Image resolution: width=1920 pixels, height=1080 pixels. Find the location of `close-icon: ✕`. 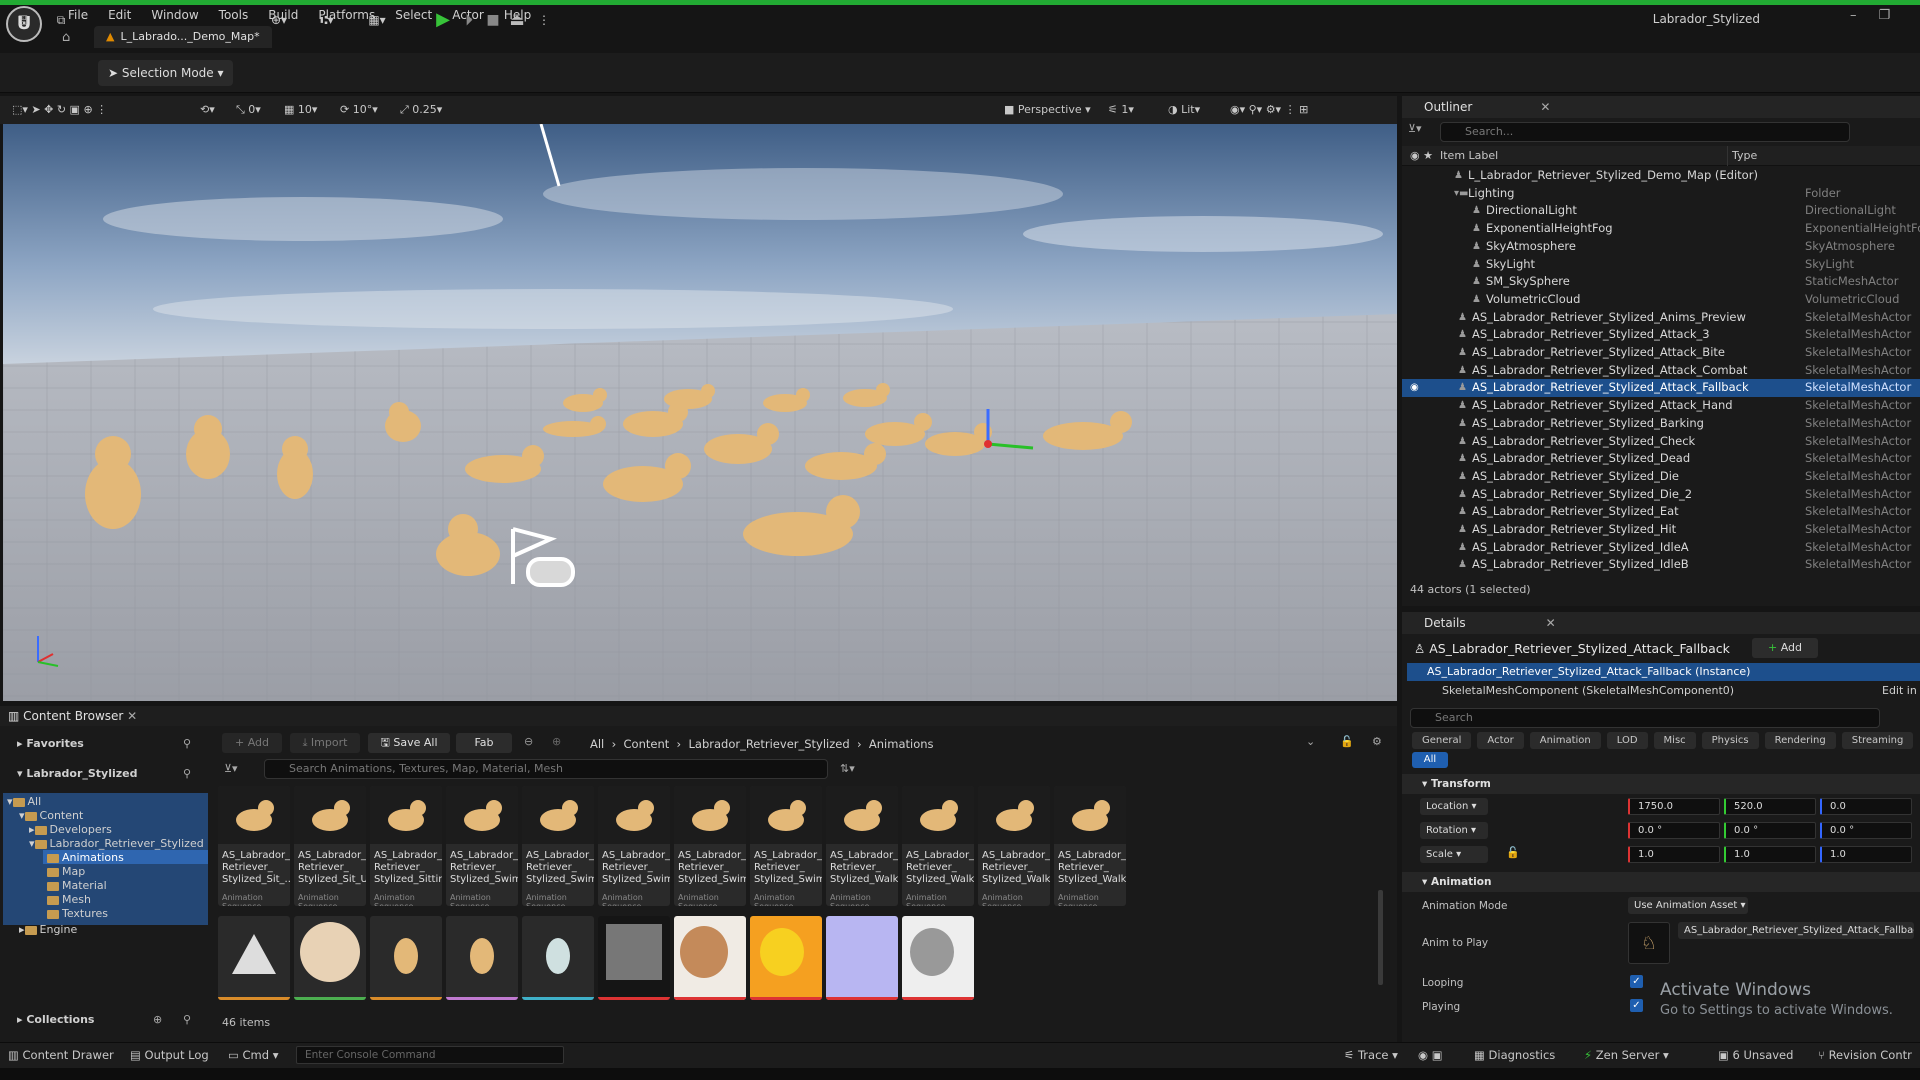

close-icon: ✕ is located at coordinates (132, 716).